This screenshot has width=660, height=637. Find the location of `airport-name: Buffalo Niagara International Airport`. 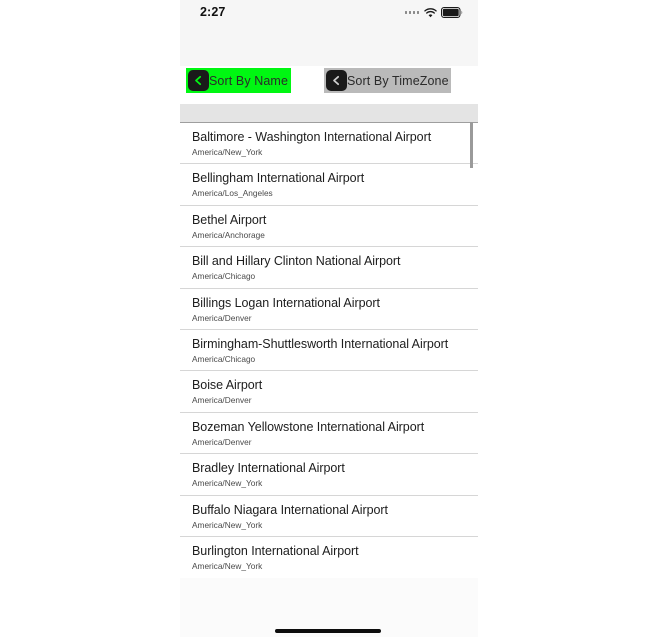

airport-name: Buffalo Niagara International Airport is located at coordinates (290, 509).